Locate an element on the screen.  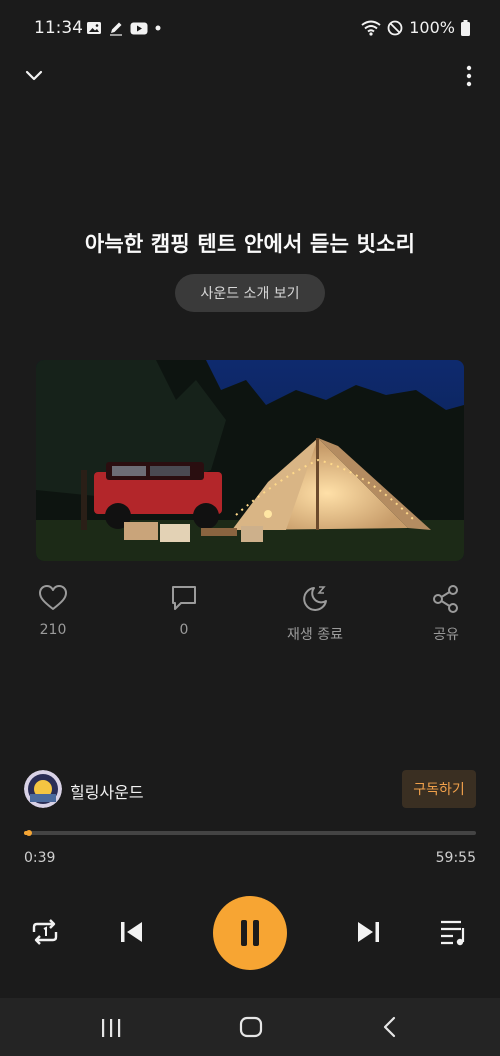
progress-thumb is located at coordinates (29, 833).